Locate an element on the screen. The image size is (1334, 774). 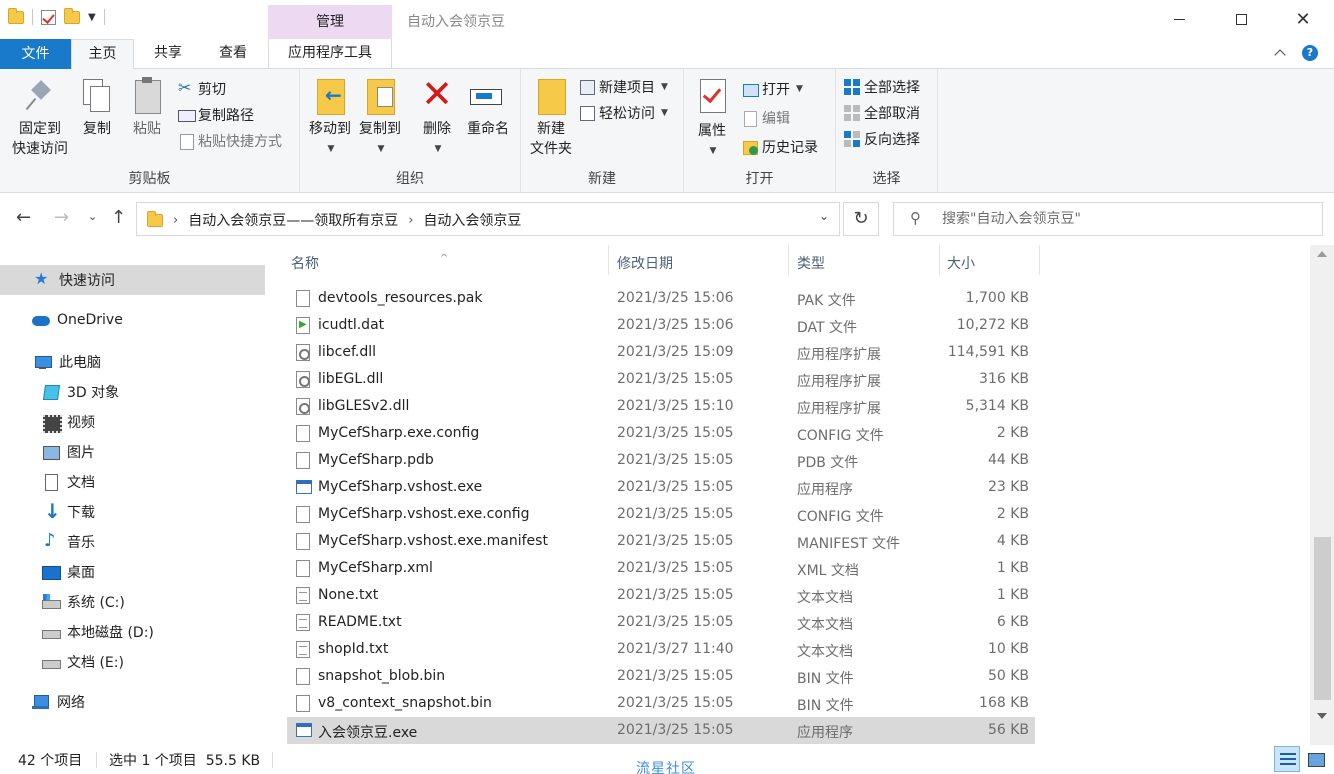
tab-share: 共享 is located at coordinates (168, 54).